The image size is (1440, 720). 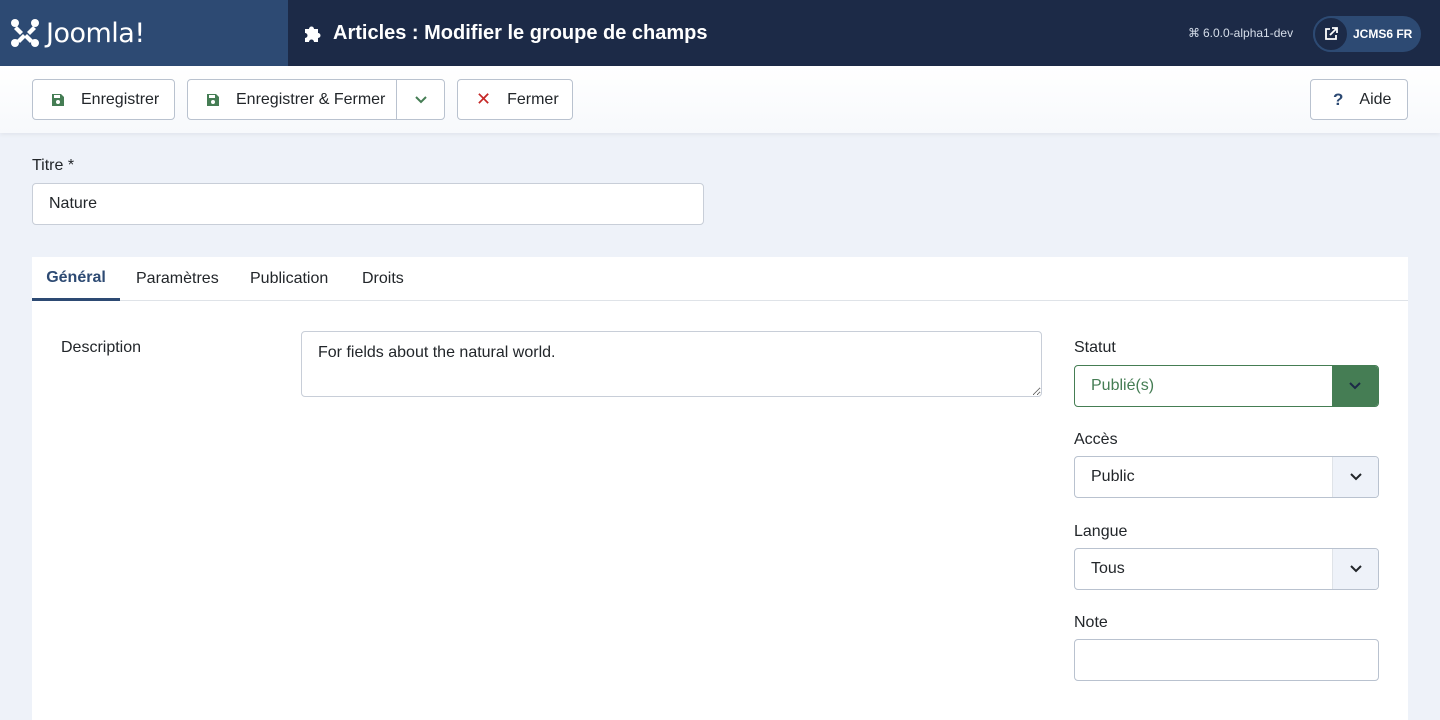 I want to click on view-site-button: JCMS6 FR, so click(x=1367, y=34).